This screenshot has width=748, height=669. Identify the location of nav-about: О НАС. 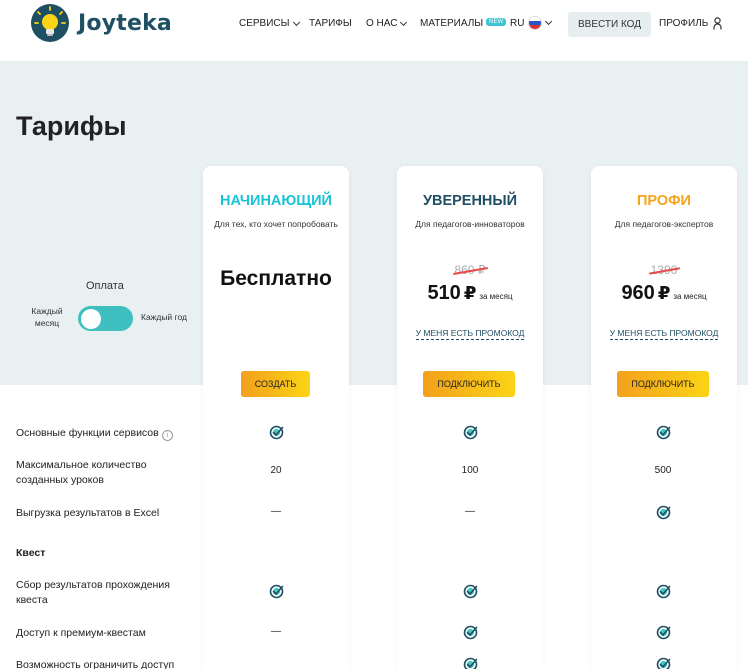
(387, 23).